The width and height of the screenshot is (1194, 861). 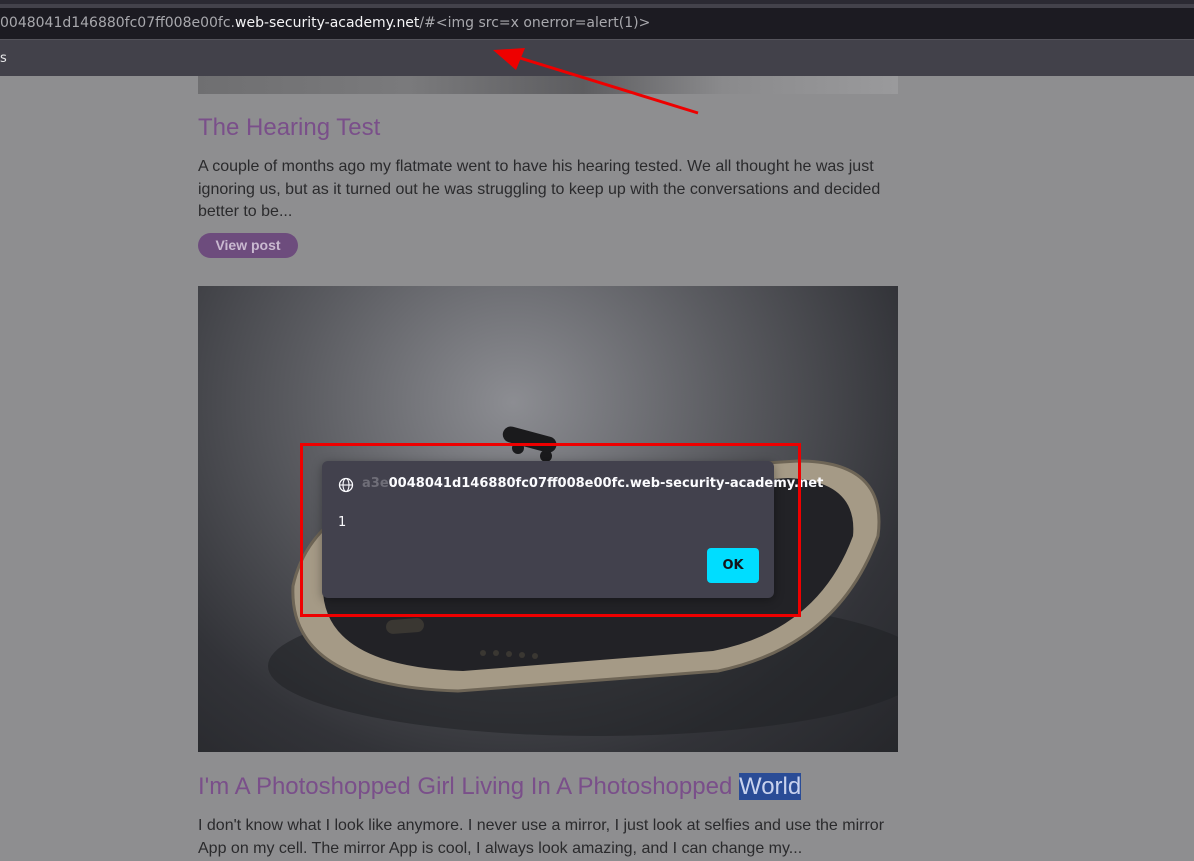 What do you see at coordinates (597, 4) in the screenshot?
I see `browser-tab-strip` at bounding box center [597, 4].